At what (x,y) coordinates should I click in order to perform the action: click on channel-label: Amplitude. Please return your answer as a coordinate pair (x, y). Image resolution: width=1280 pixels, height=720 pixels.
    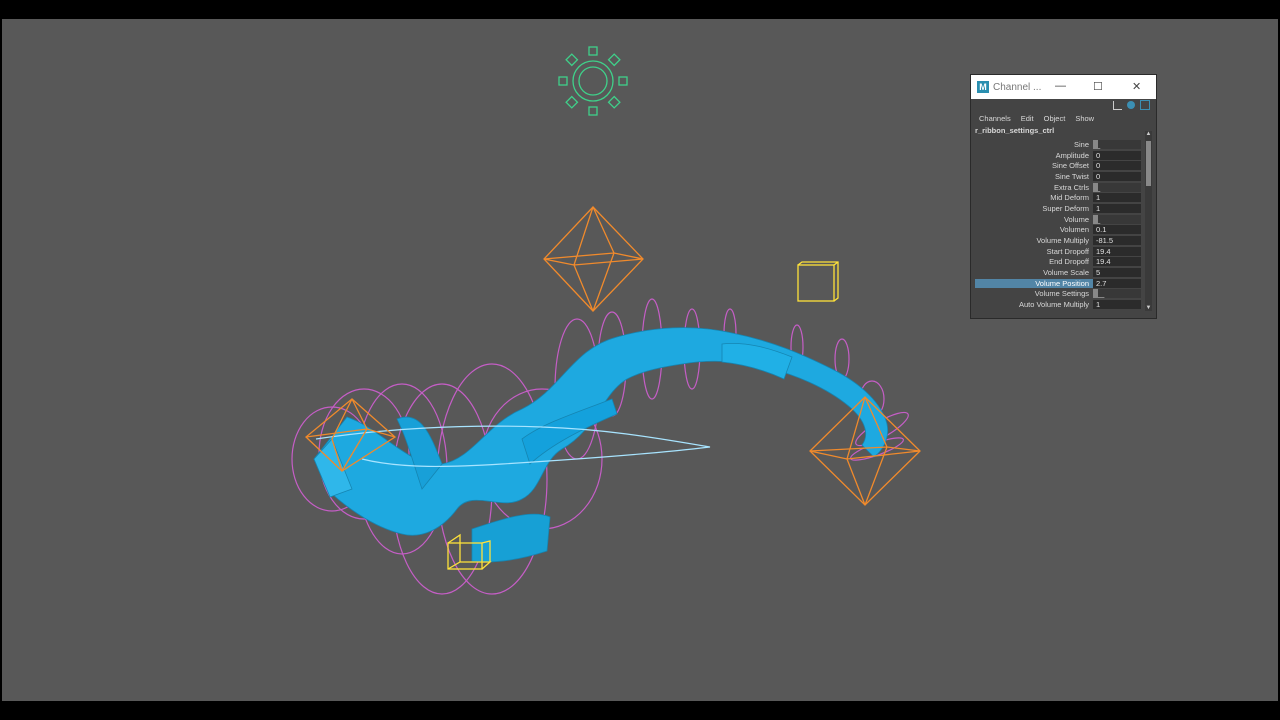
    Looking at the image, I should click on (1034, 155).